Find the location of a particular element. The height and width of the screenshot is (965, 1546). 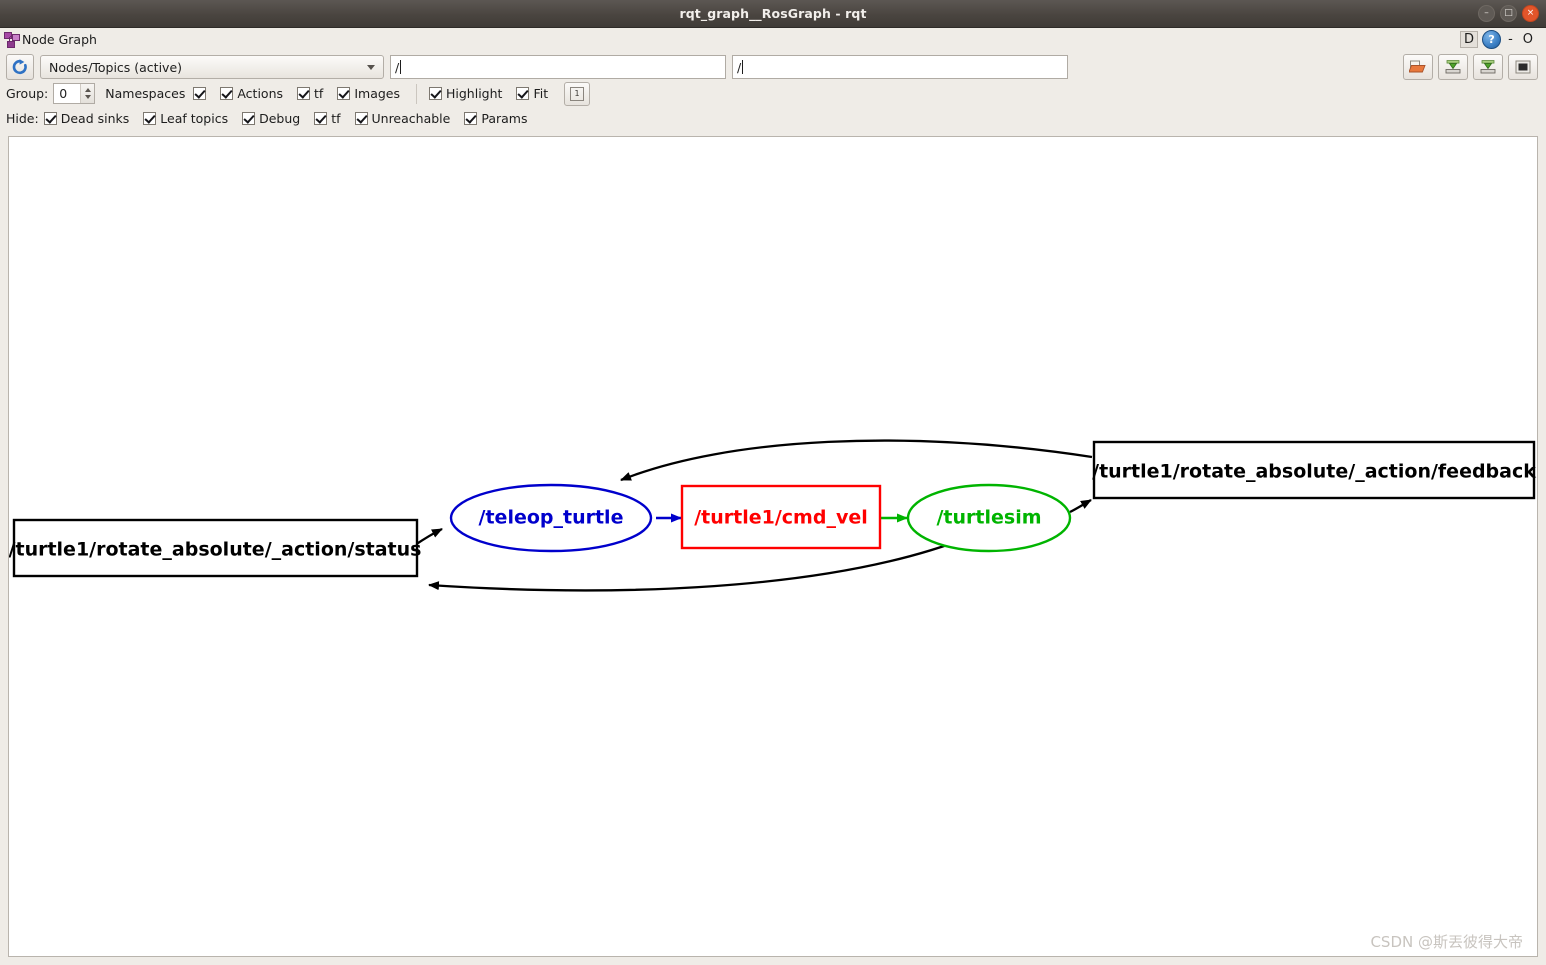

checkbox-debug: Debug is located at coordinates (271, 118).